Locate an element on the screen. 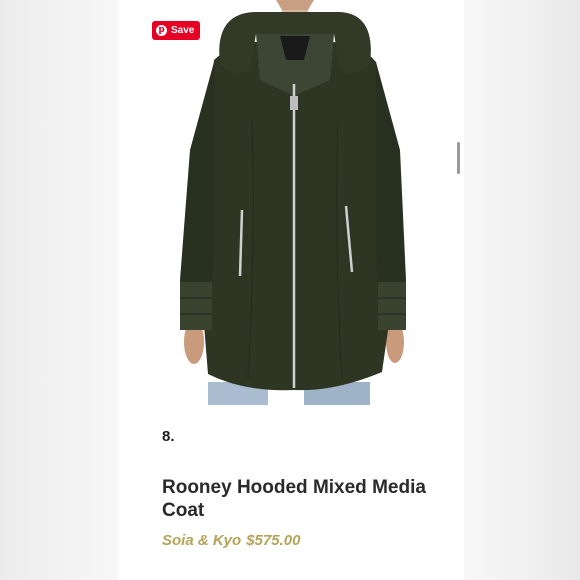 The width and height of the screenshot is (580, 580). product-brand-price: Soia & Kyo $575.00 is located at coordinates (231, 540).